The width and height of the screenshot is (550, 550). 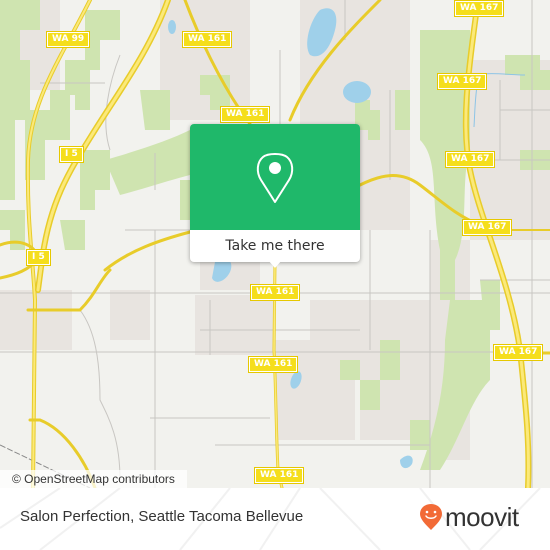 I want to click on destination-popup: Take me there, so click(x=275, y=196).